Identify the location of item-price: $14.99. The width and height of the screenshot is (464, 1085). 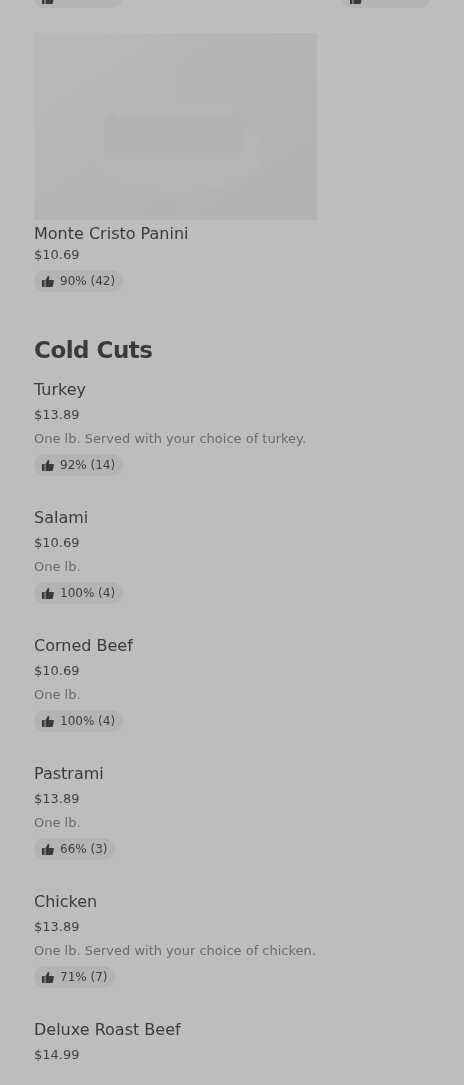
(57, 1055).